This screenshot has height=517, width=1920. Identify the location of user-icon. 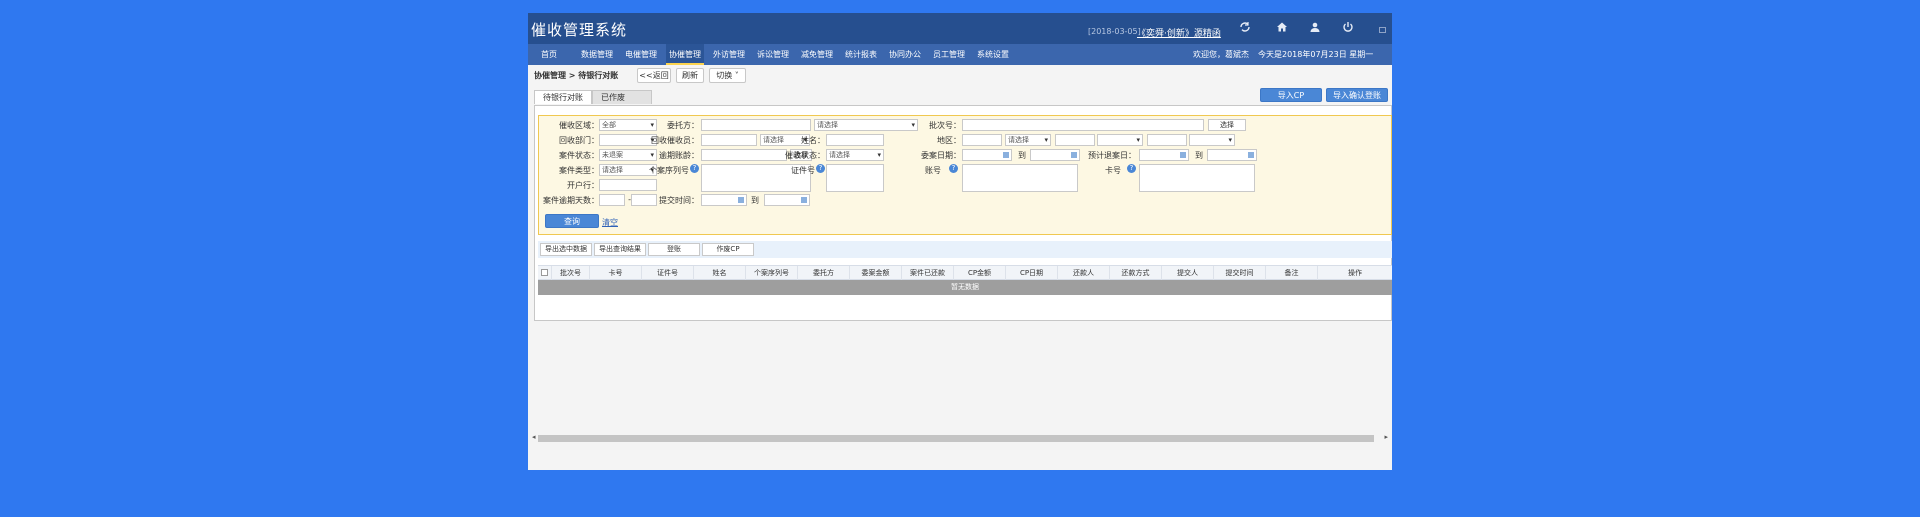
(1315, 29).